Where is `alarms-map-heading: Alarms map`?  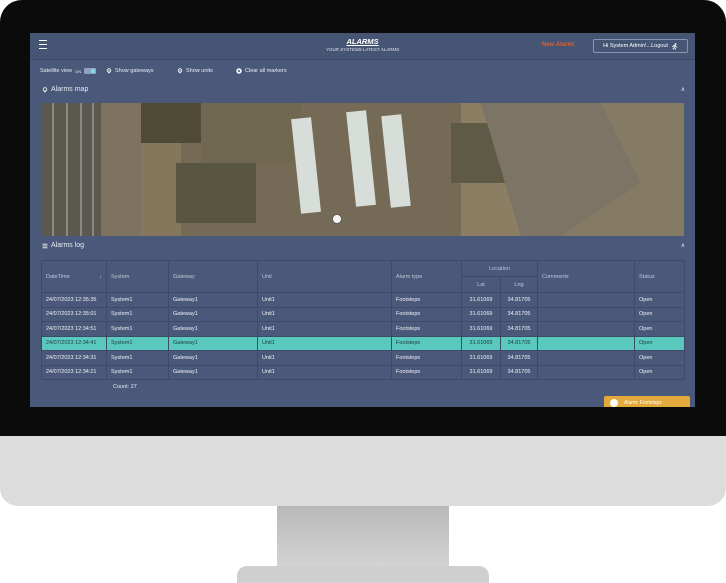 alarms-map-heading: Alarms map is located at coordinates (65, 89).